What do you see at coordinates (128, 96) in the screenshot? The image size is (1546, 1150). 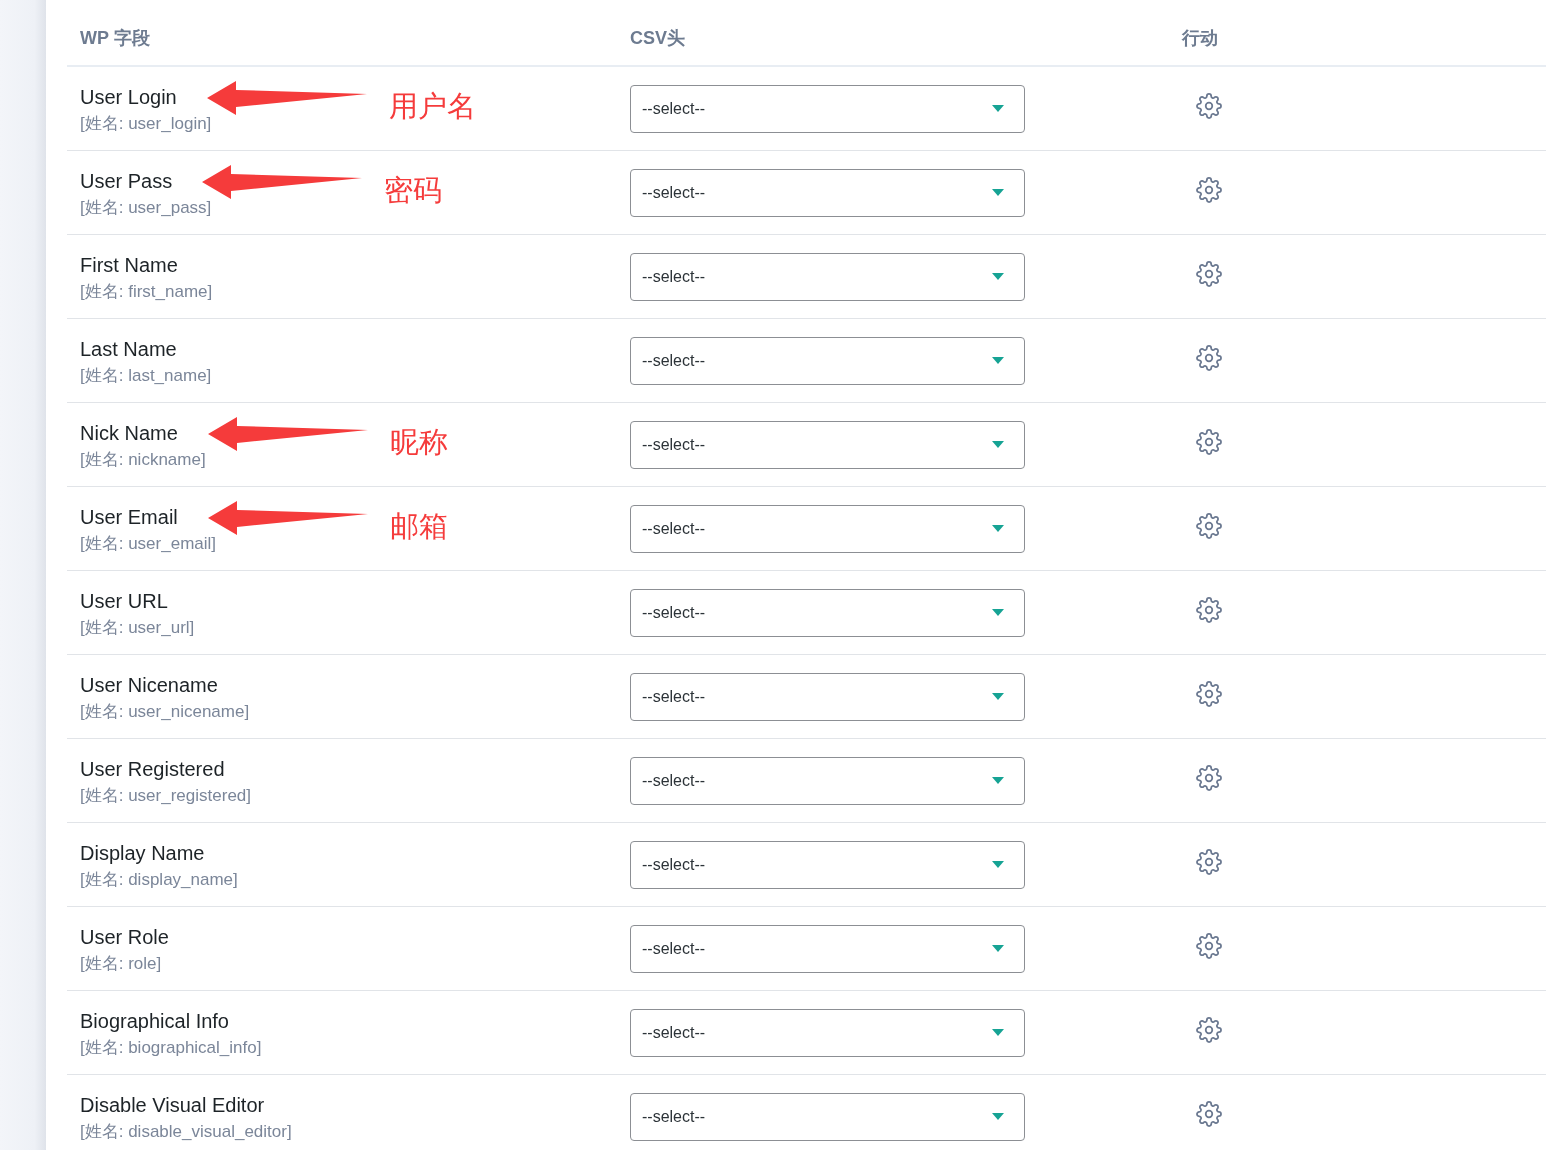 I see `field-name: User Login` at bounding box center [128, 96].